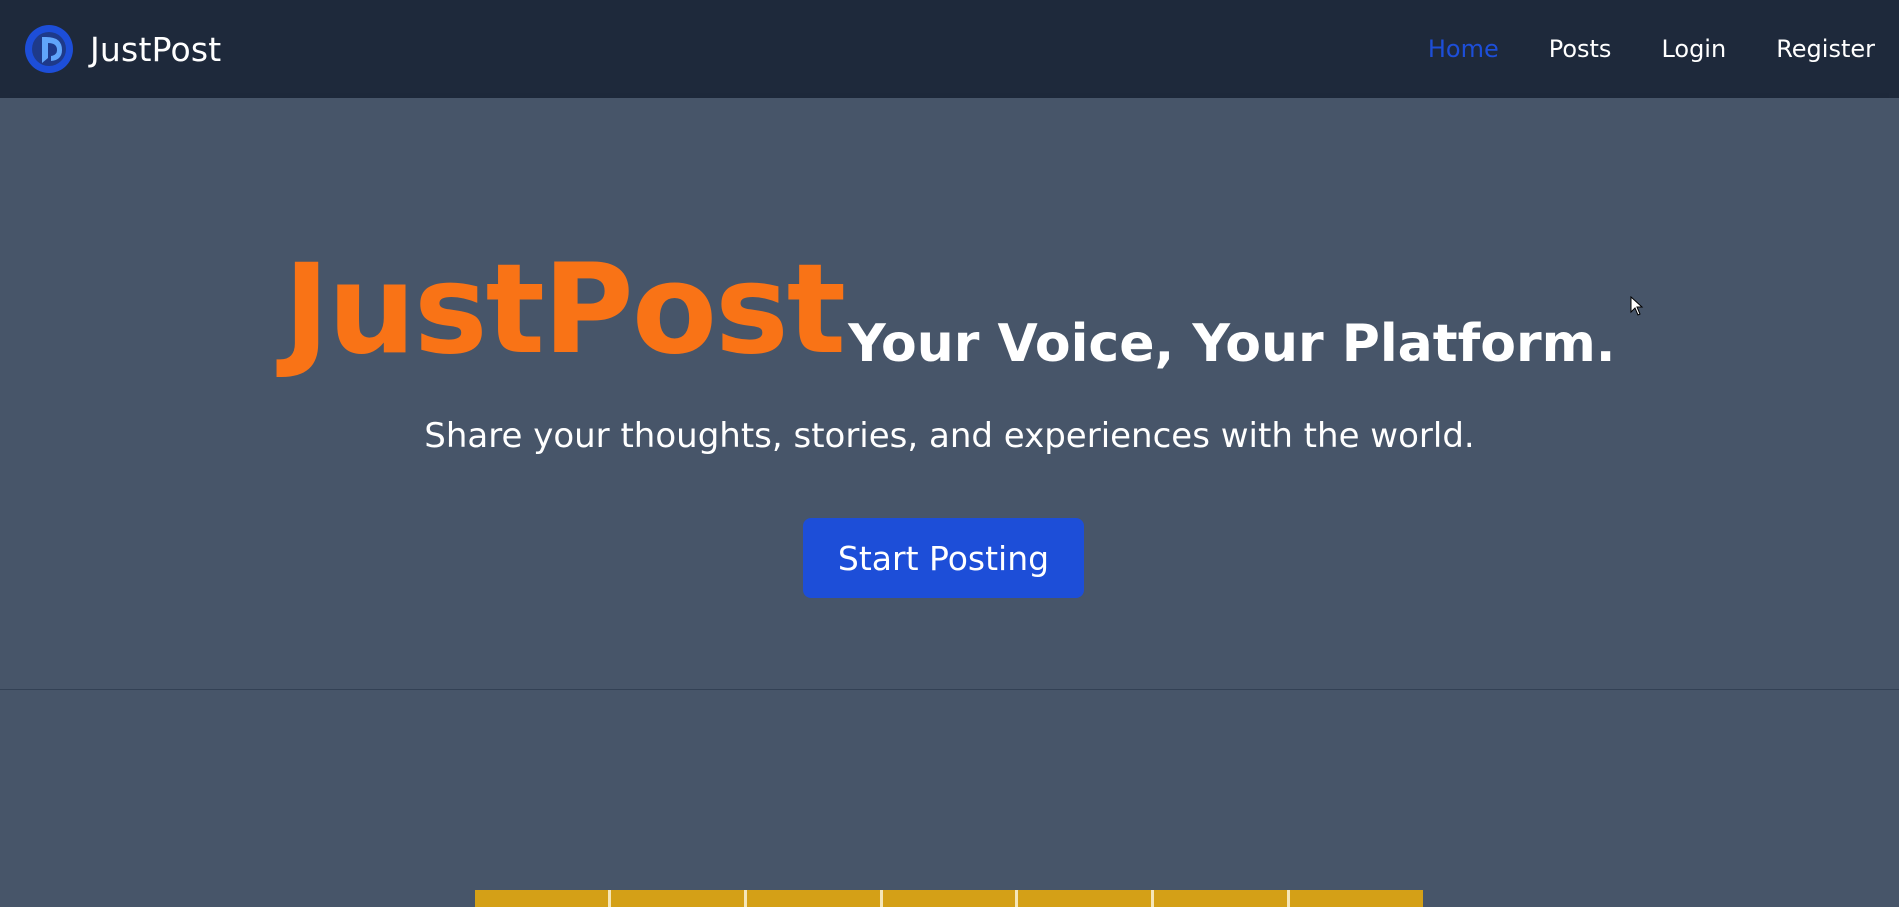  Describe the element at coordinates (156, 49) in the screenshot. I see `brand-name: JustPost` at that location.